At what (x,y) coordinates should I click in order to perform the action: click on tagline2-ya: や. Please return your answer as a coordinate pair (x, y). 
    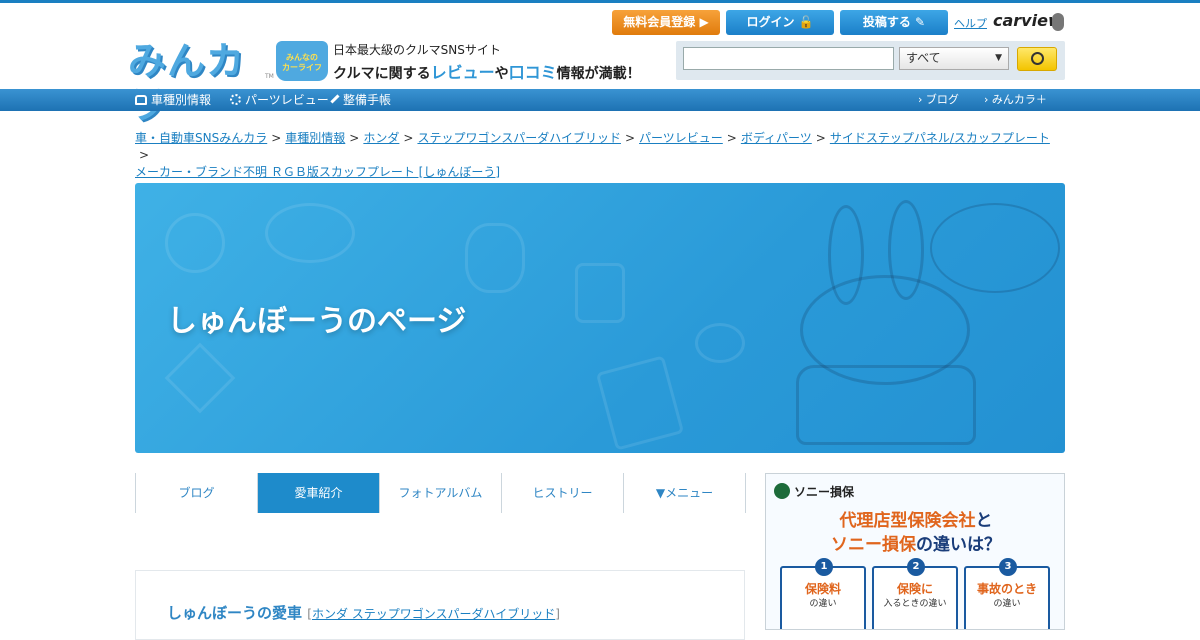
    Looking at the image, I should click on (501, 74).